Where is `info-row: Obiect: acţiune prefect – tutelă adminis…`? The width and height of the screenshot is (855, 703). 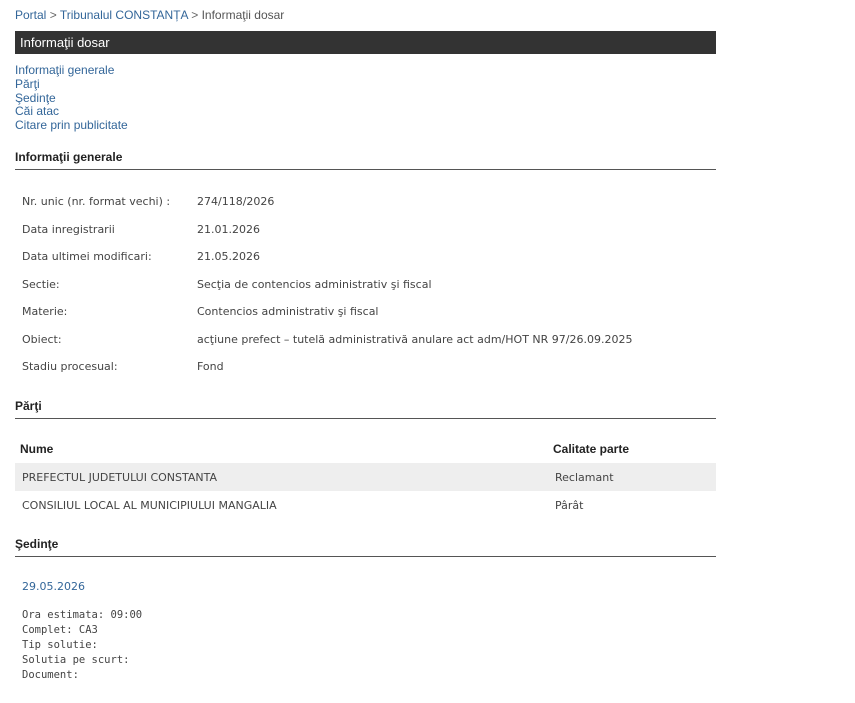
info-row: Obiect: acţiune prefect – tutelă adminis… is located at coordinates (365, 340).